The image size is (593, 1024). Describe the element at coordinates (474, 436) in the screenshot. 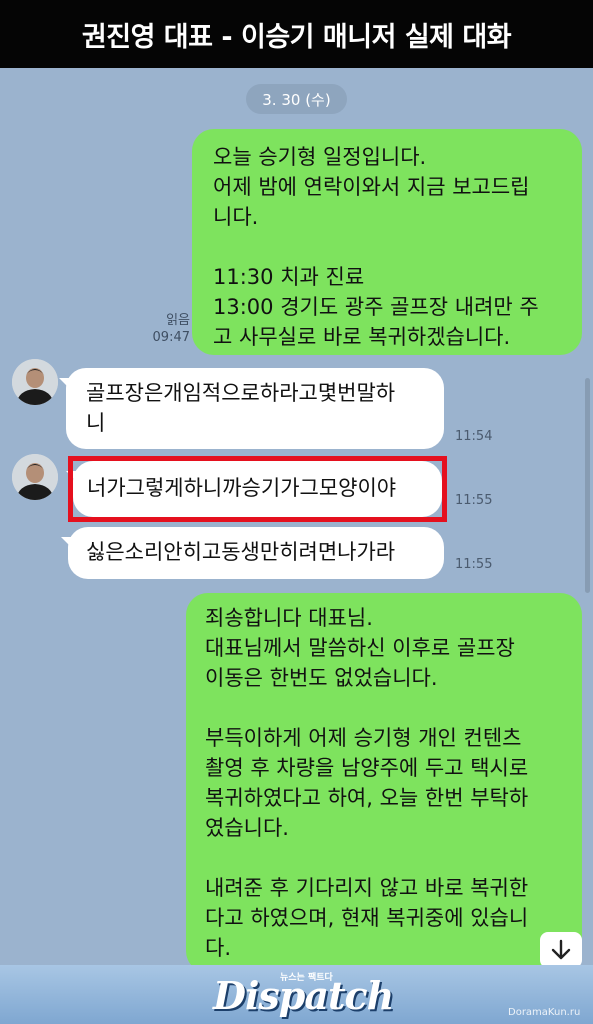

I see `message-time: 11:54` at that location.